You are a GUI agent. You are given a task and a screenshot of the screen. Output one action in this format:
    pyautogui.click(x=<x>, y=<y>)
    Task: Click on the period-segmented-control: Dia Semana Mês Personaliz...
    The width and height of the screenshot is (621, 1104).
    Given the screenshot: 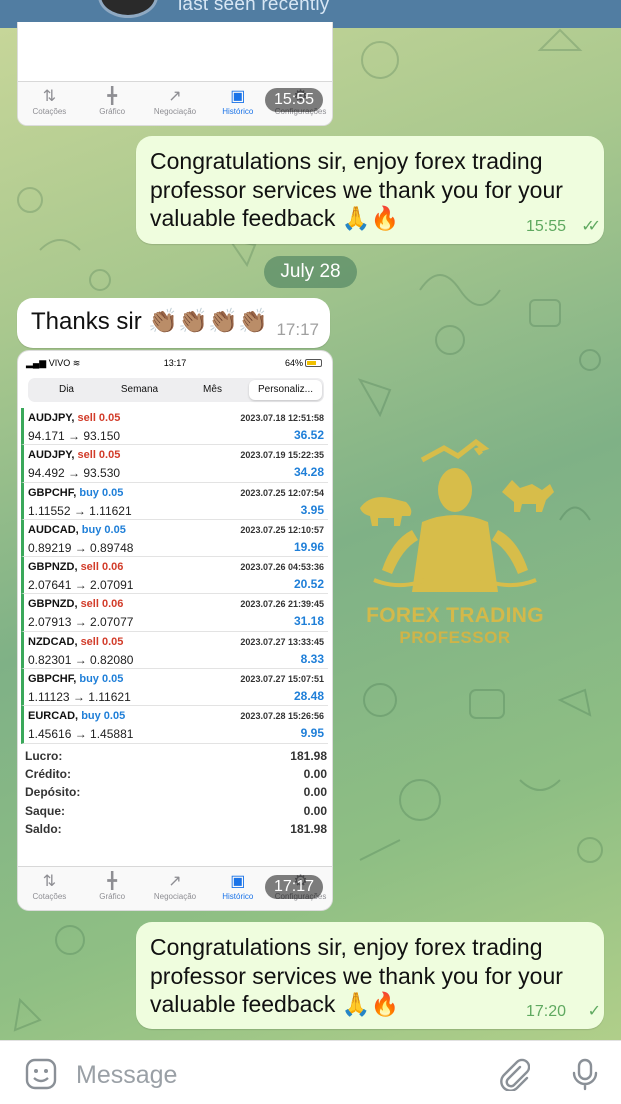 What is the action you would take?
    pyautogui.click(x=176, y=390)
    